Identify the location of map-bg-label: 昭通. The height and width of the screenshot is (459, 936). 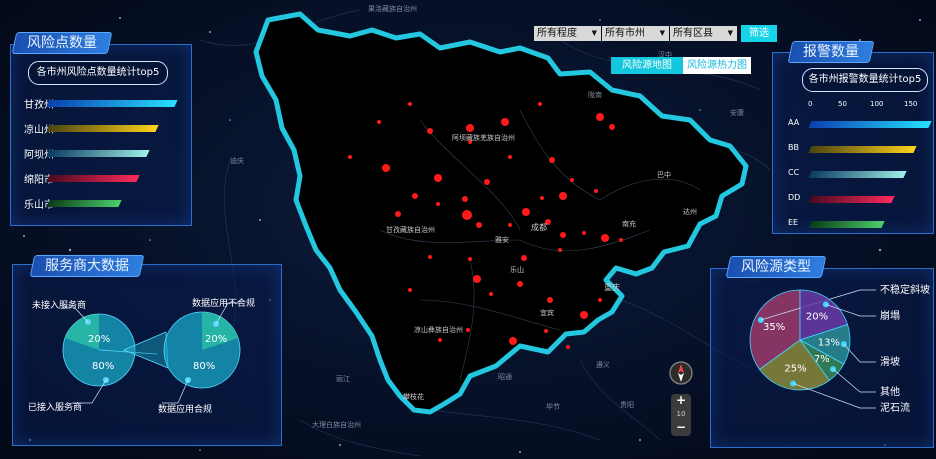
(505, 377).